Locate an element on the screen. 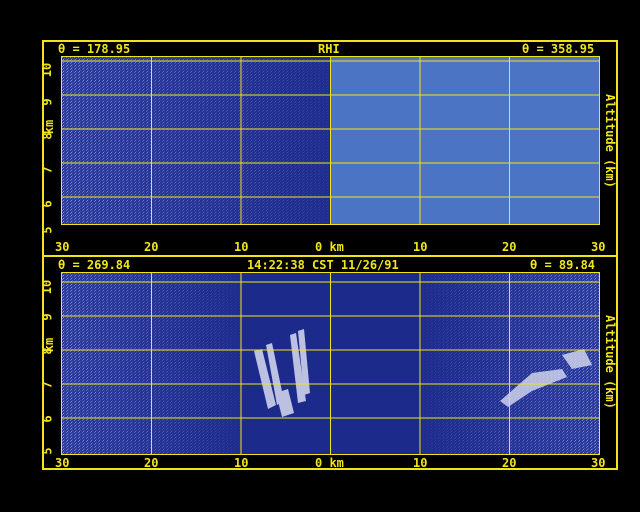 Image resolution: width=640 pixels, height=512 pixels. bottom-xtick-30-left: 30 is located at coordinates (62, 463).